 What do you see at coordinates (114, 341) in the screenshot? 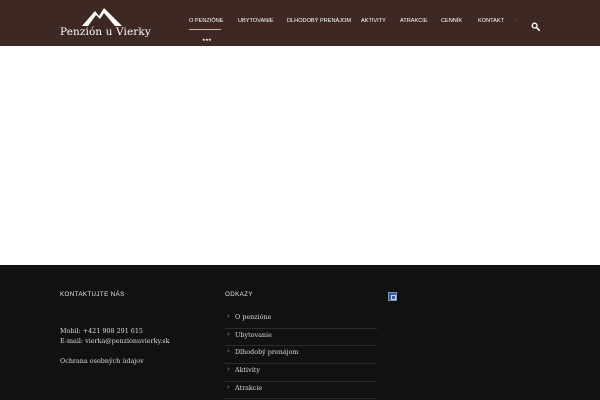
I see `footer-email: E-mail: vierka@penzionuvierky.sk` at bounding box center [114, 341].